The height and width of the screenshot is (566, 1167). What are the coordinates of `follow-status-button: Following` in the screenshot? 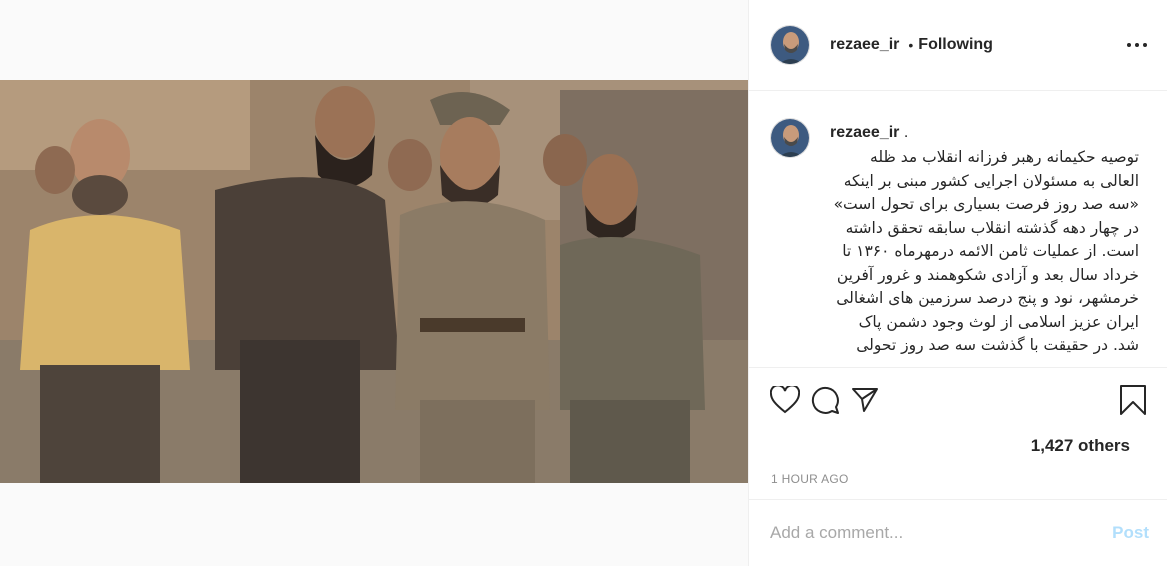 It's located at (955, 45).